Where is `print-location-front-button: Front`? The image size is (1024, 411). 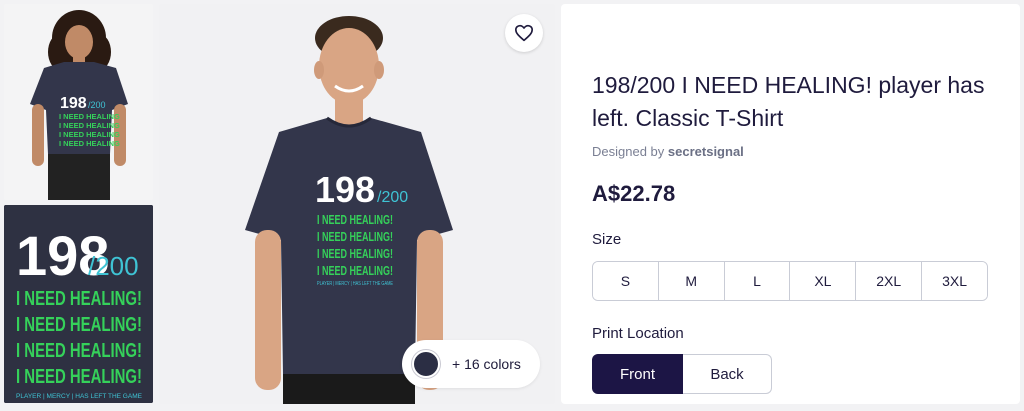
print-location-front-button: Front is located at coordinates (637, 374).